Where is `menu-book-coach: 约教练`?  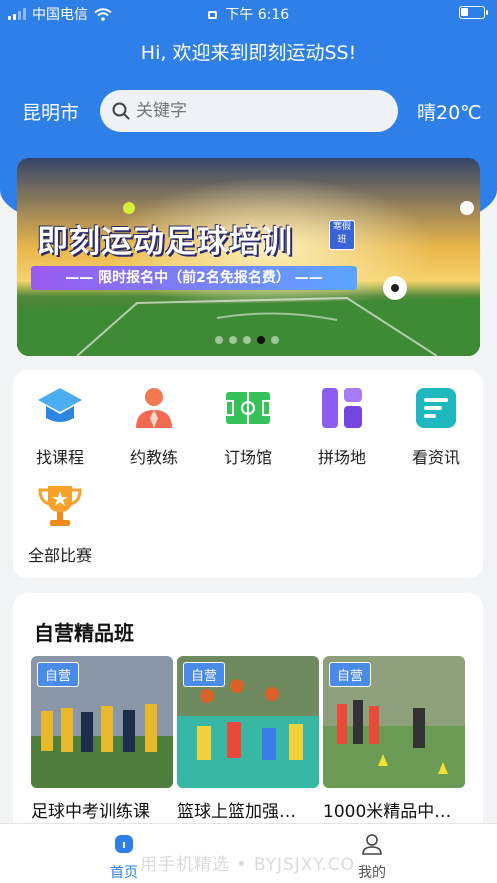 menu-book-coach: 约教练 is located at coordinates (154, 426).